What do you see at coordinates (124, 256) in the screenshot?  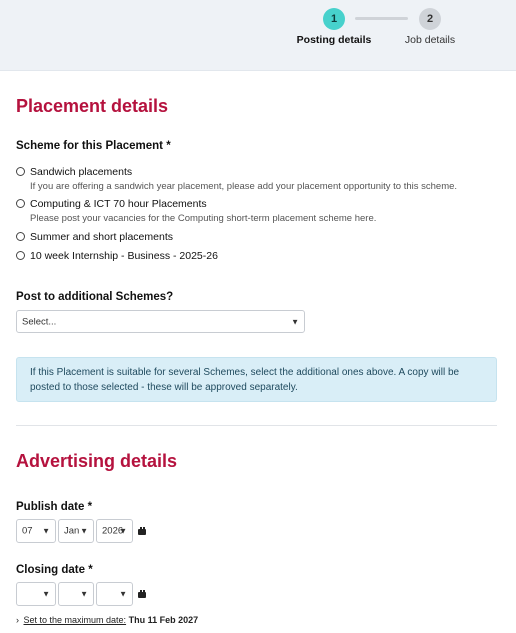 I see `scheme-option-label: 10 week Internship - Business - 2025-26` at bounding box center [124, 256].